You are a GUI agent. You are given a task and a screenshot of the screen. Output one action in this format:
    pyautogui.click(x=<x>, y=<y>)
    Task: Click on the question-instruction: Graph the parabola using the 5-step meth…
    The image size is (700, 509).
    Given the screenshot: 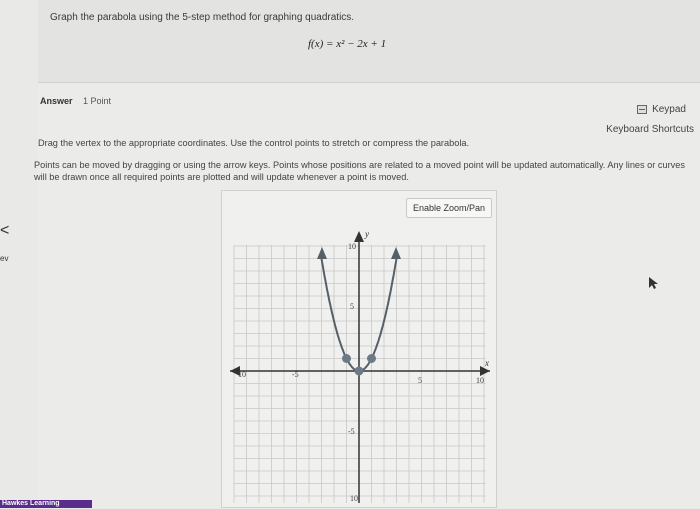 What is the action you would take?
    pyautogui.click(x=202, y=17)
    